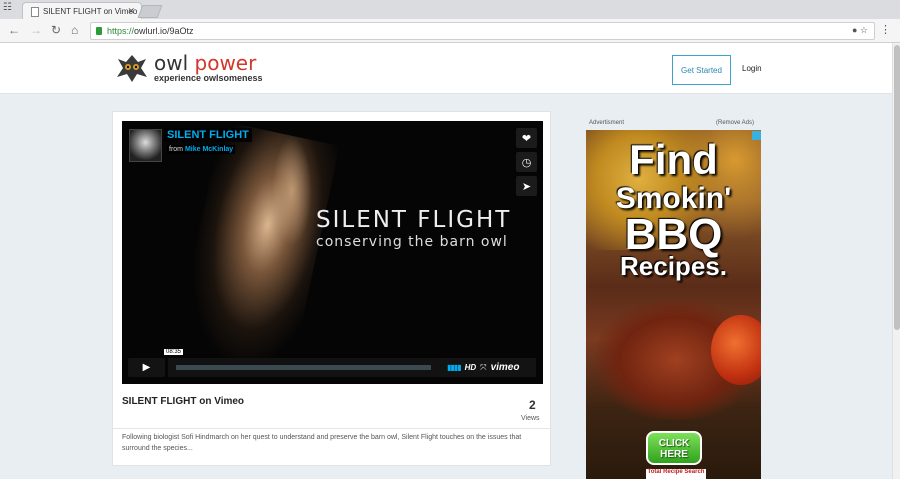 The height and width of the screenshot is (479, 900). I want to click on author-avatar, so click(145, 145).